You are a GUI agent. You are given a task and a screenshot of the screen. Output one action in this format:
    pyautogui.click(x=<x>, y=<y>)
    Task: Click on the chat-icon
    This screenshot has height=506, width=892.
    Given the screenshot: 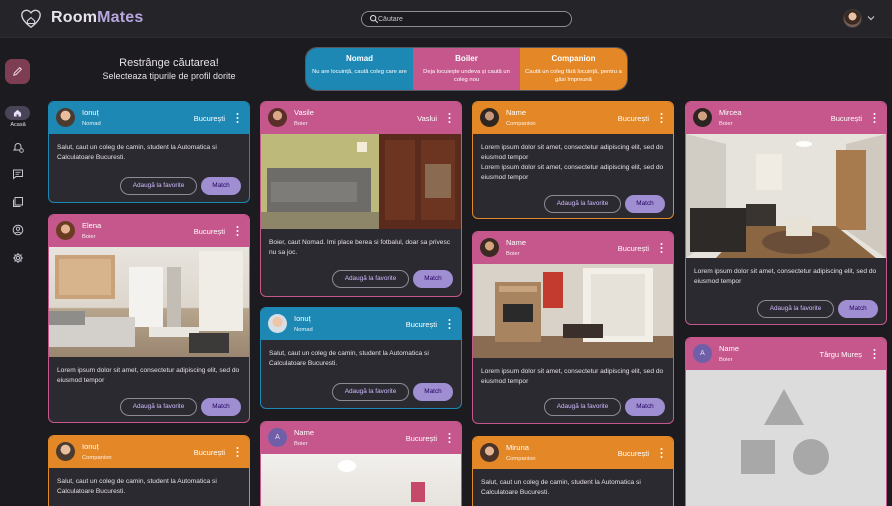 What is the action you would take?
    pyautogui.click(x=18, y=174)
    